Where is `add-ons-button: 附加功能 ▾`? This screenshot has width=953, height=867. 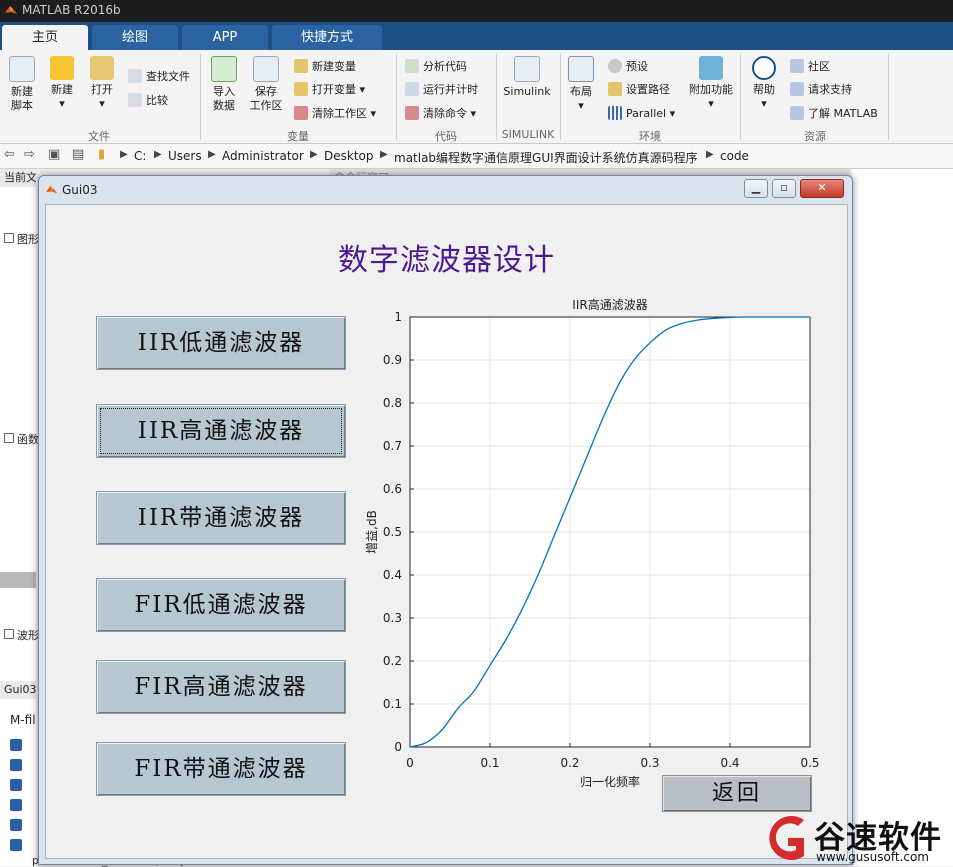
add-ons-button: 附加功能 ▾ is located at coordinates (711, 83).